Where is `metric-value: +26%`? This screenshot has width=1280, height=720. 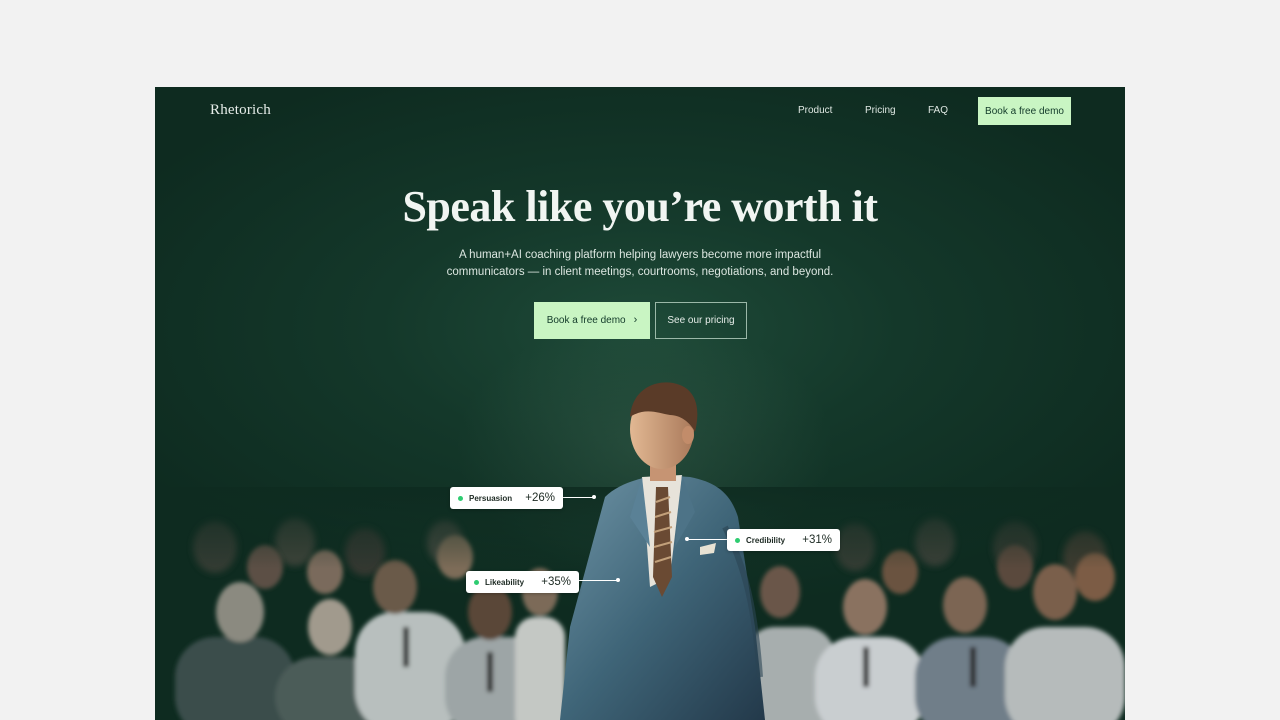 metric-value: +26% is located at coordinates (540, 498).